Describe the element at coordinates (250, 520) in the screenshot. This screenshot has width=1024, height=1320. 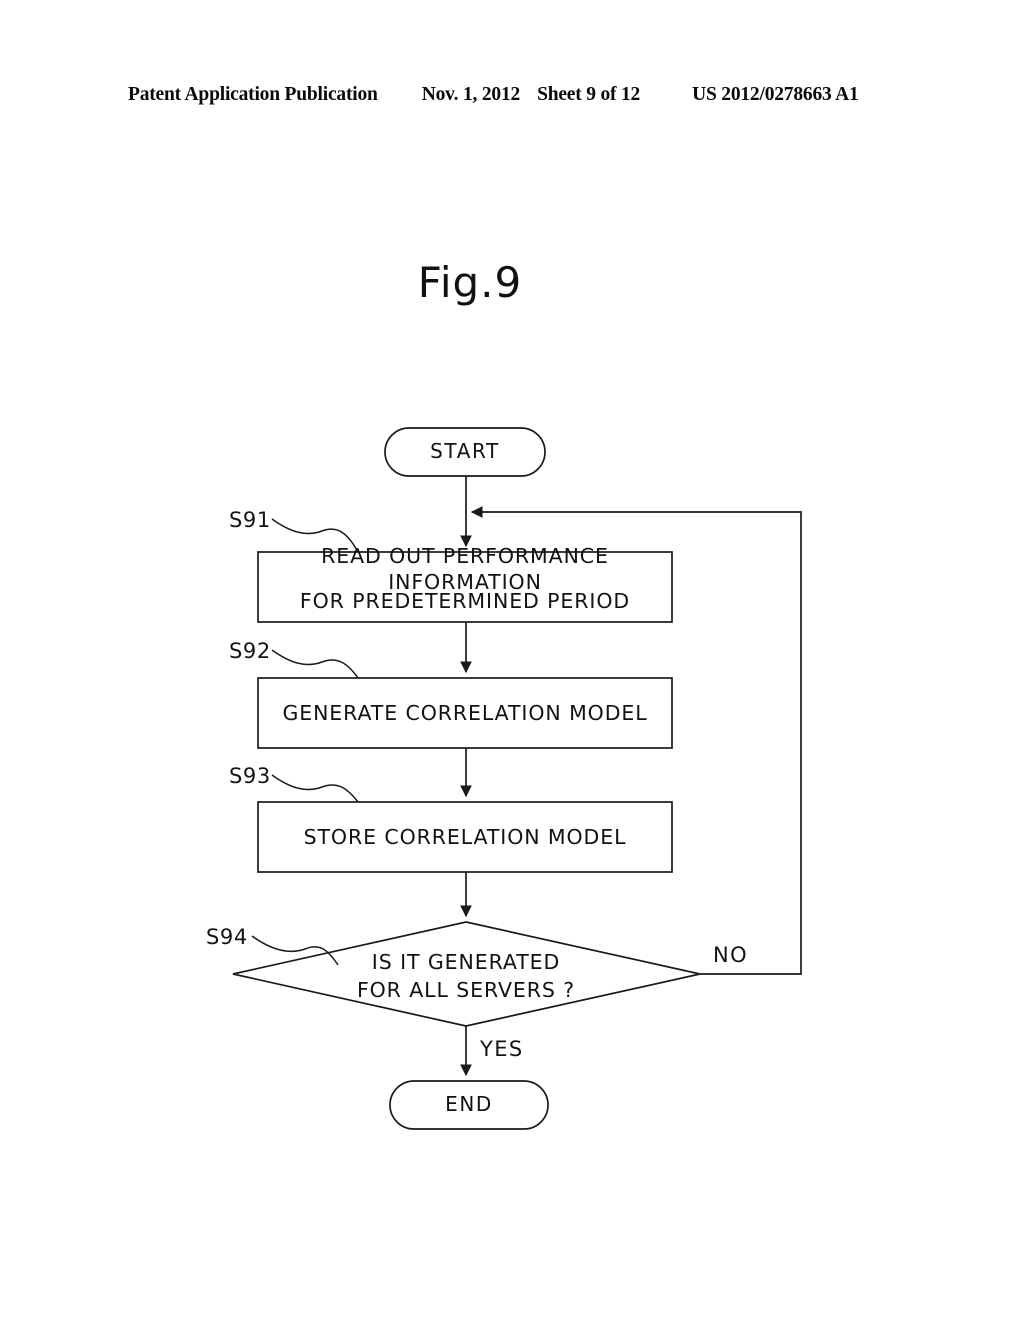
I see `step-label-s91: S91` at that location.